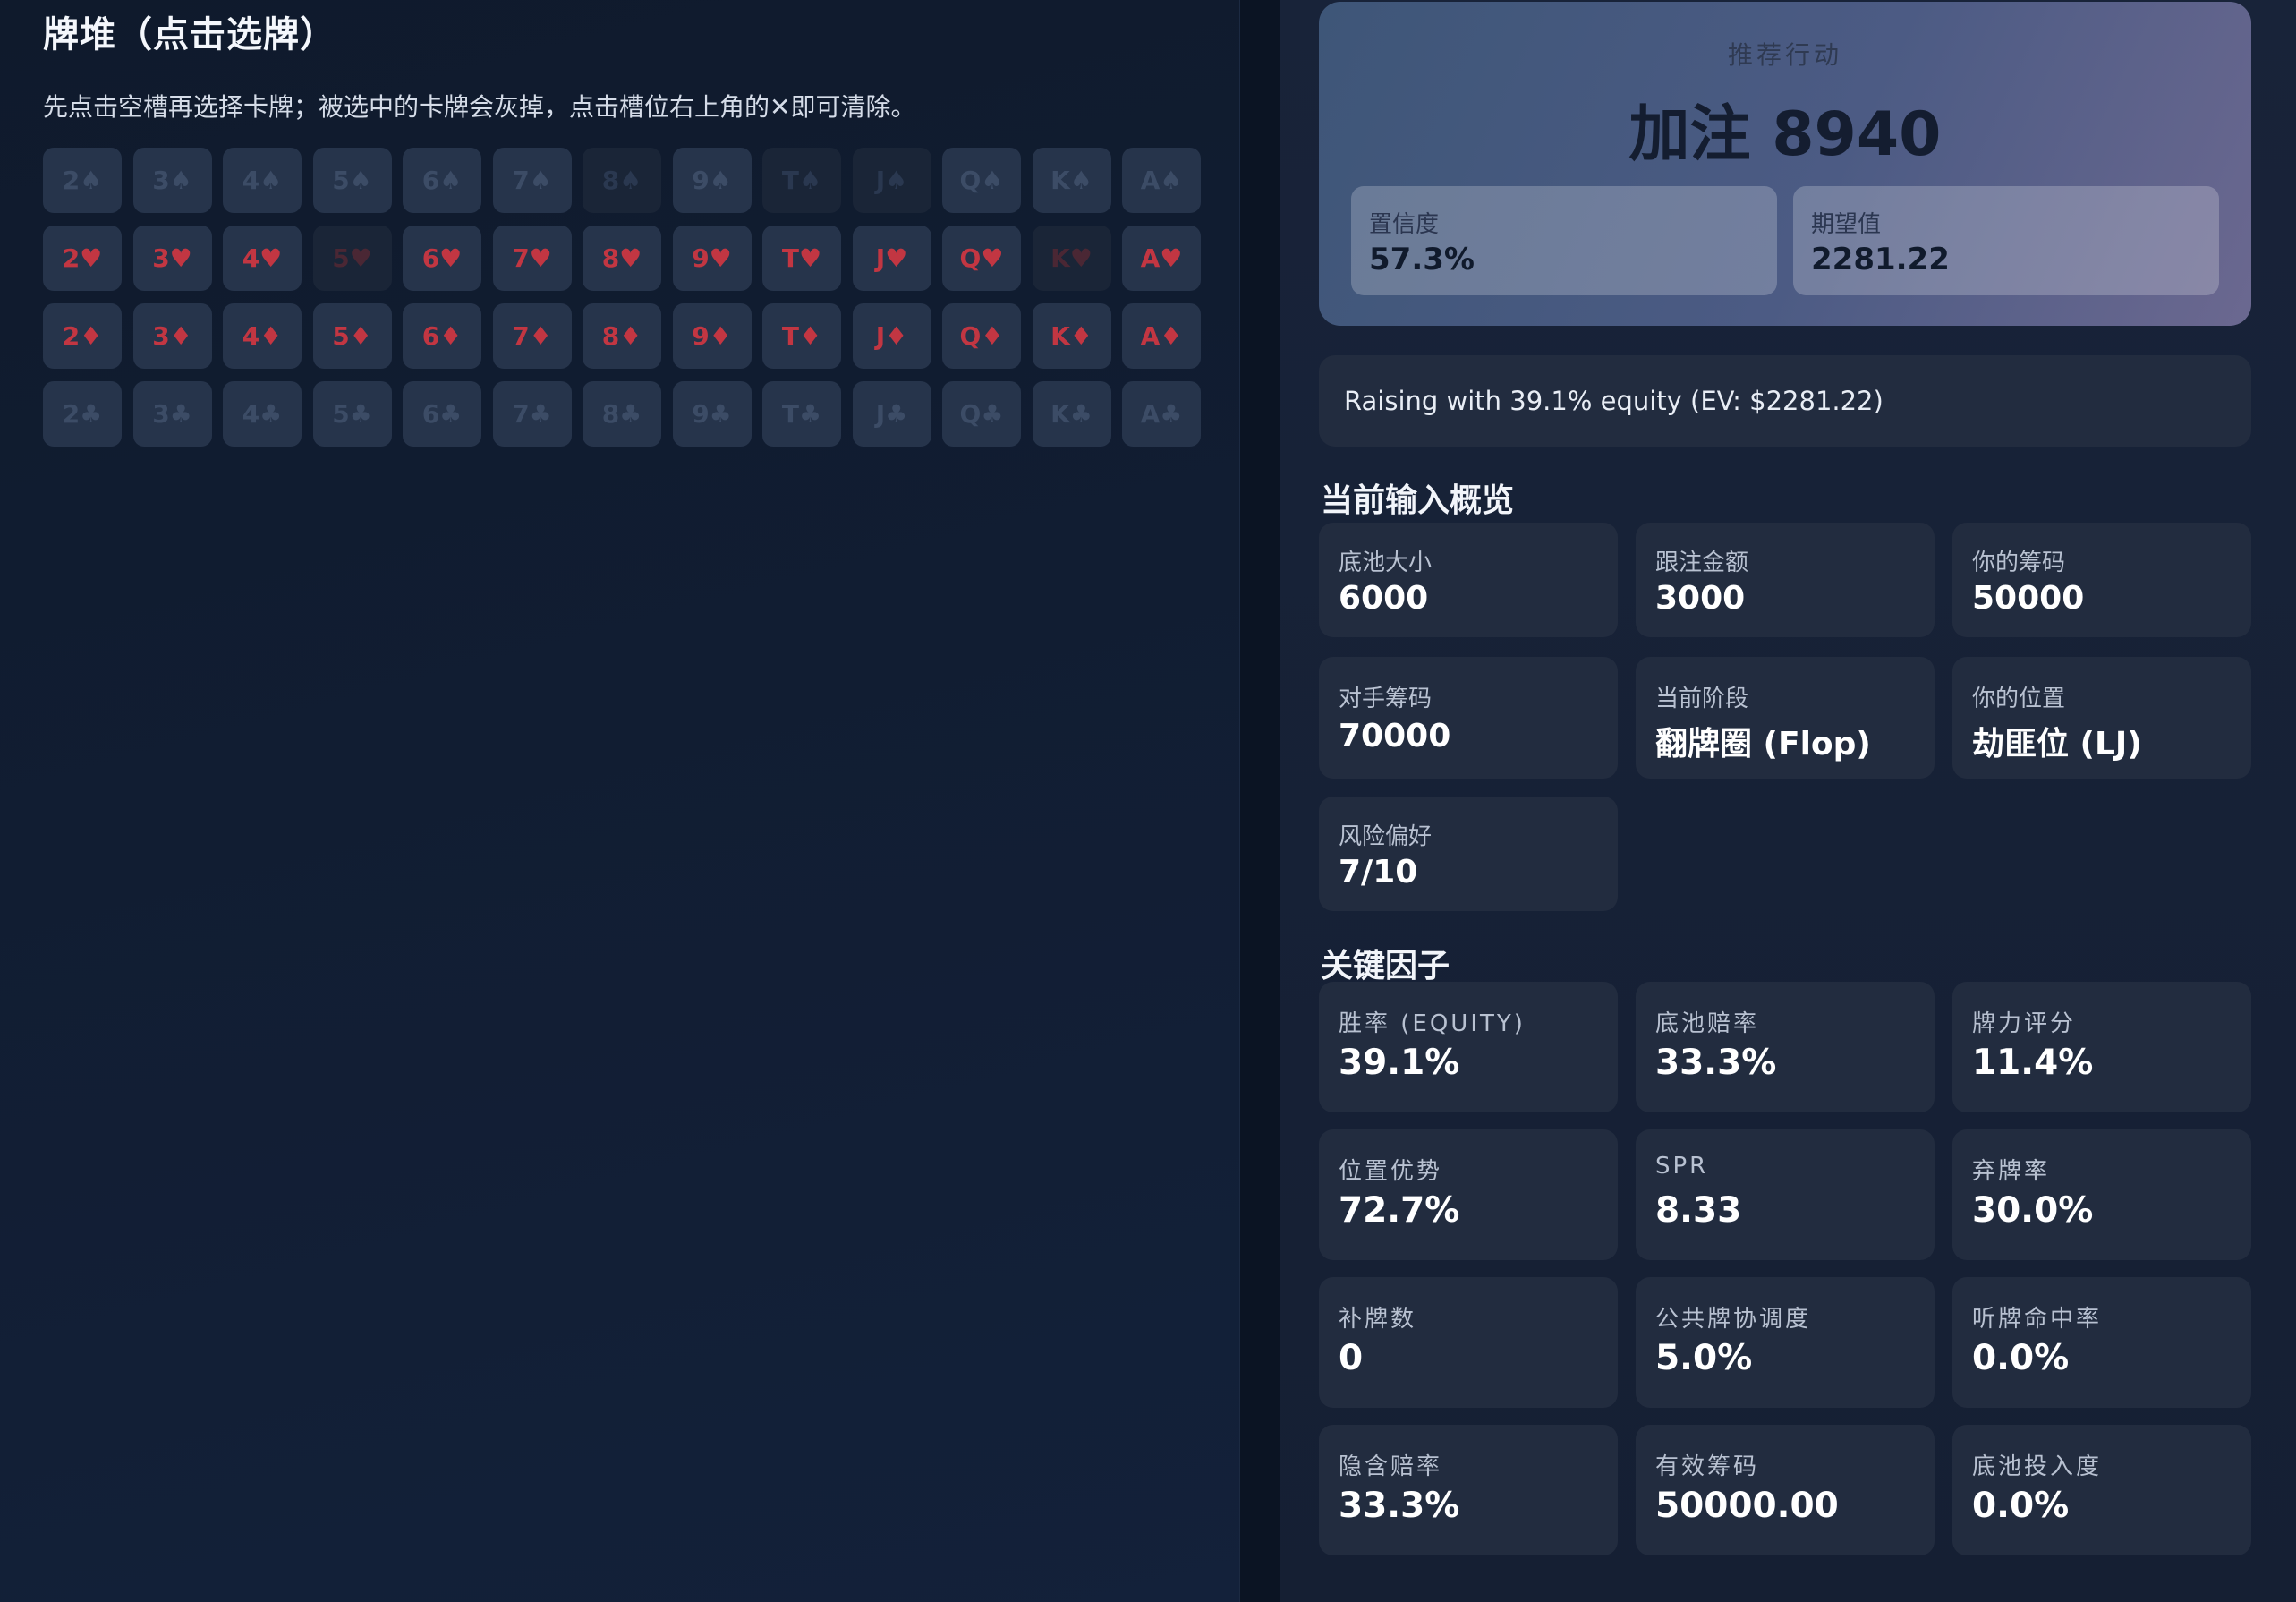  What do you see at coordinates (1564, 241) in the screenshot?
I see `confidence-box: 置信度 57.3%` at bounding box center [1564, 241].